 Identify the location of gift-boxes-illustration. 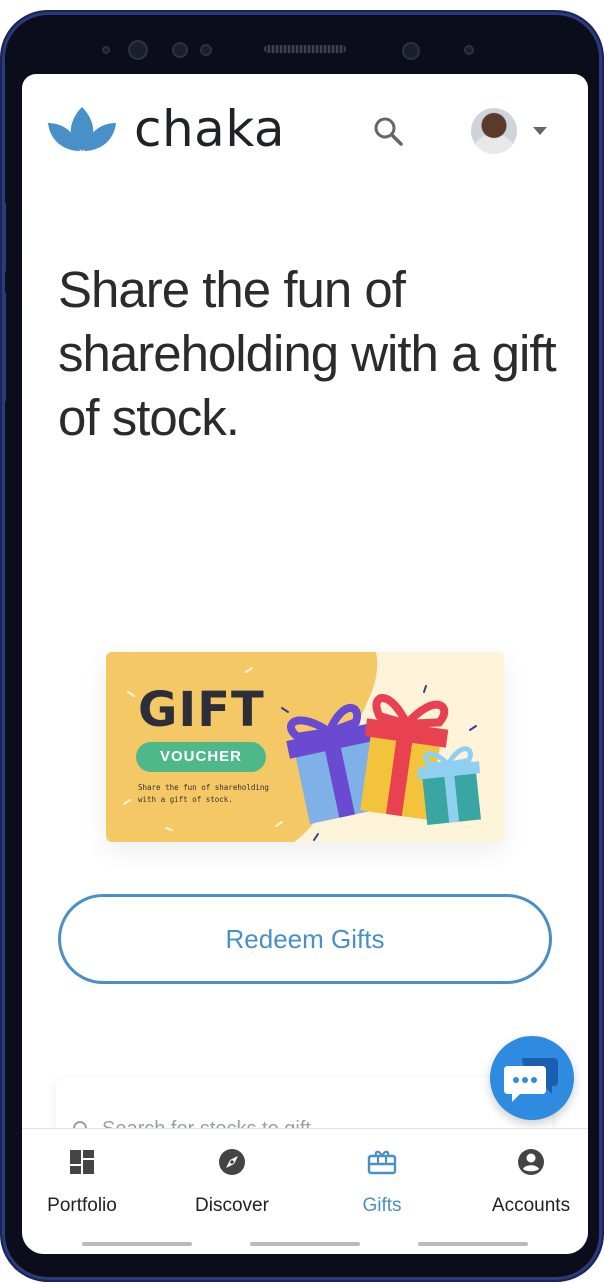
(381, 763).